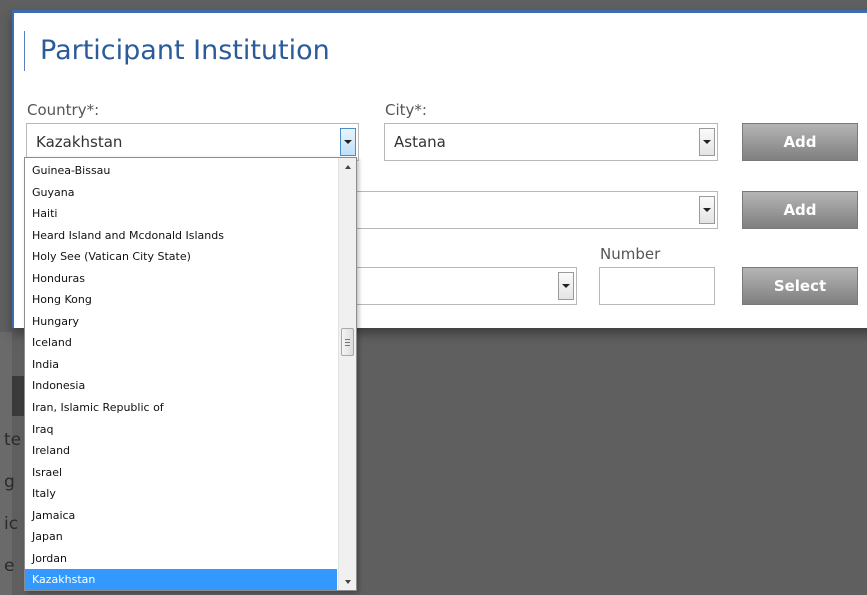 The image size is (867, 595). Describe the element at coordinates (566, 286) in the screenshot. I see `third-dropdown-arrow-icon` at that location.